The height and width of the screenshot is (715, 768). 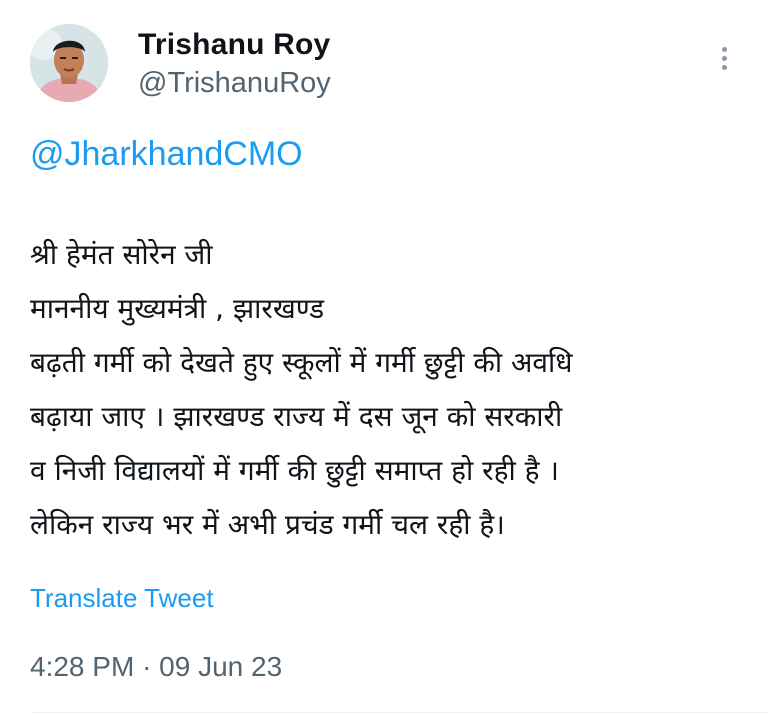 I want to click on profile-photo-icon, so click(x=69, y=63).